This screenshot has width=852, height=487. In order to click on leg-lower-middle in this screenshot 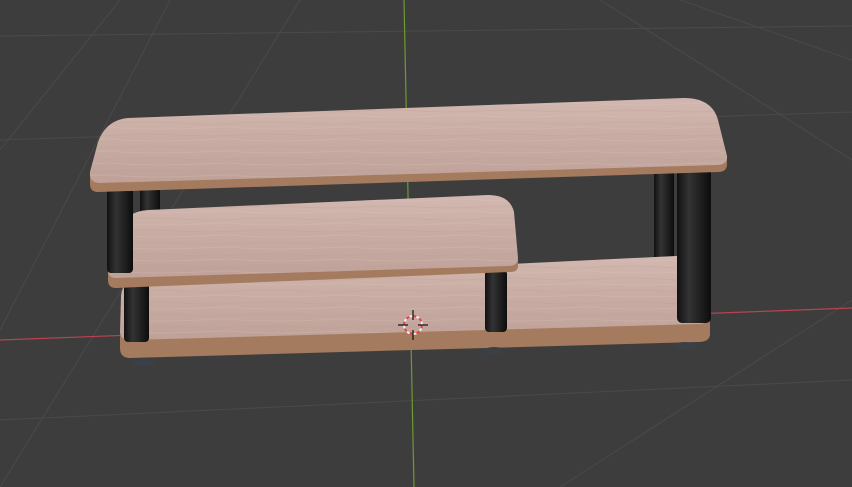, I will do `click(496, 301)`.